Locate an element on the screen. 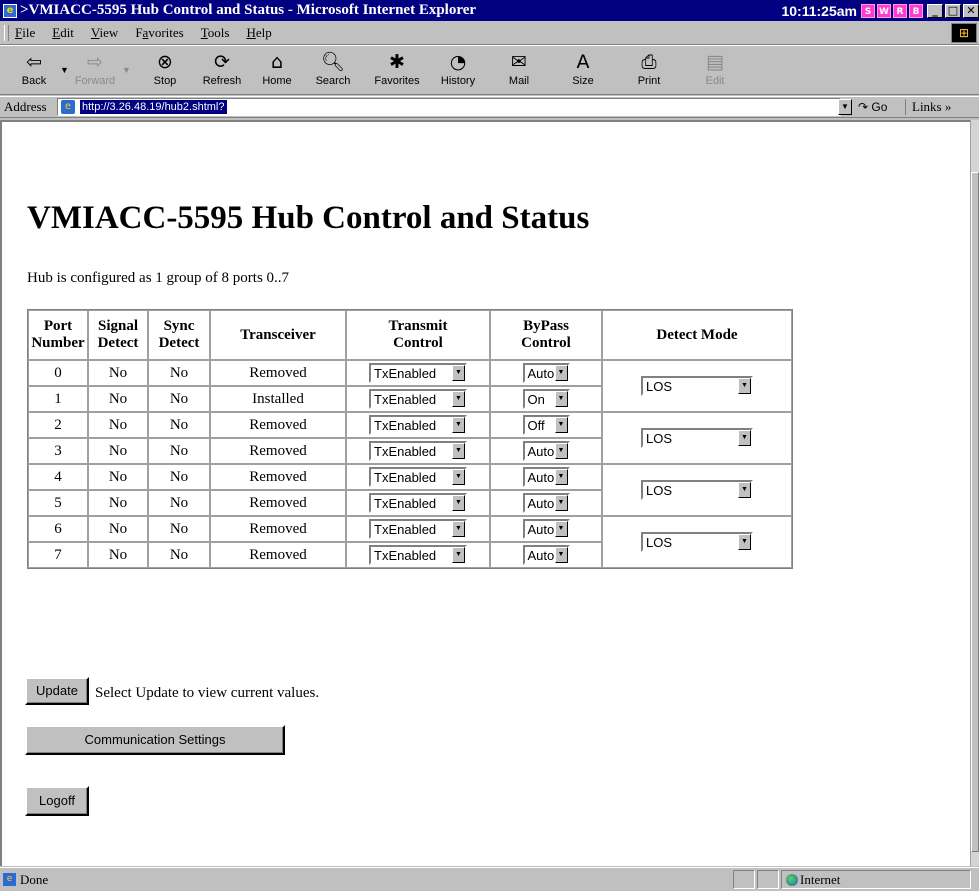 The width and height of the screenshot is (979, 891). transmit-control-cell: TxEnabled ▼ is located at coordinates (418, 425).